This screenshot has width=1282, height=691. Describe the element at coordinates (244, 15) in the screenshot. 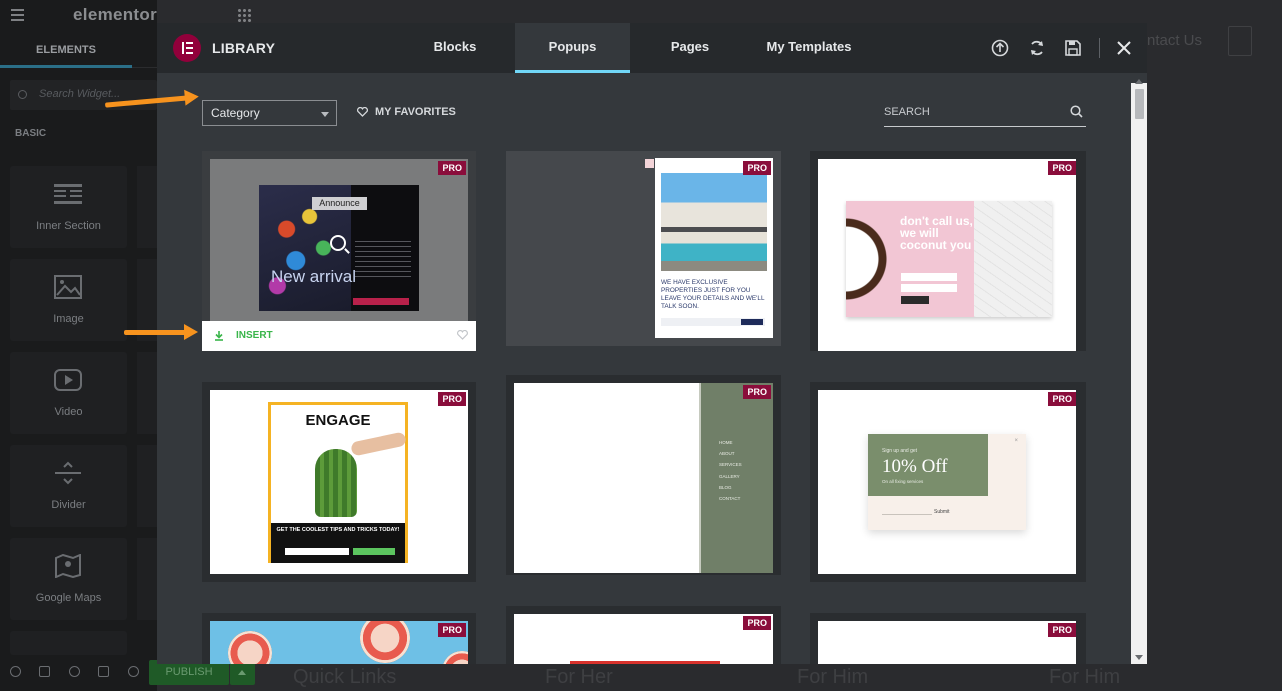

I see `apps-grid-icon` at that location.